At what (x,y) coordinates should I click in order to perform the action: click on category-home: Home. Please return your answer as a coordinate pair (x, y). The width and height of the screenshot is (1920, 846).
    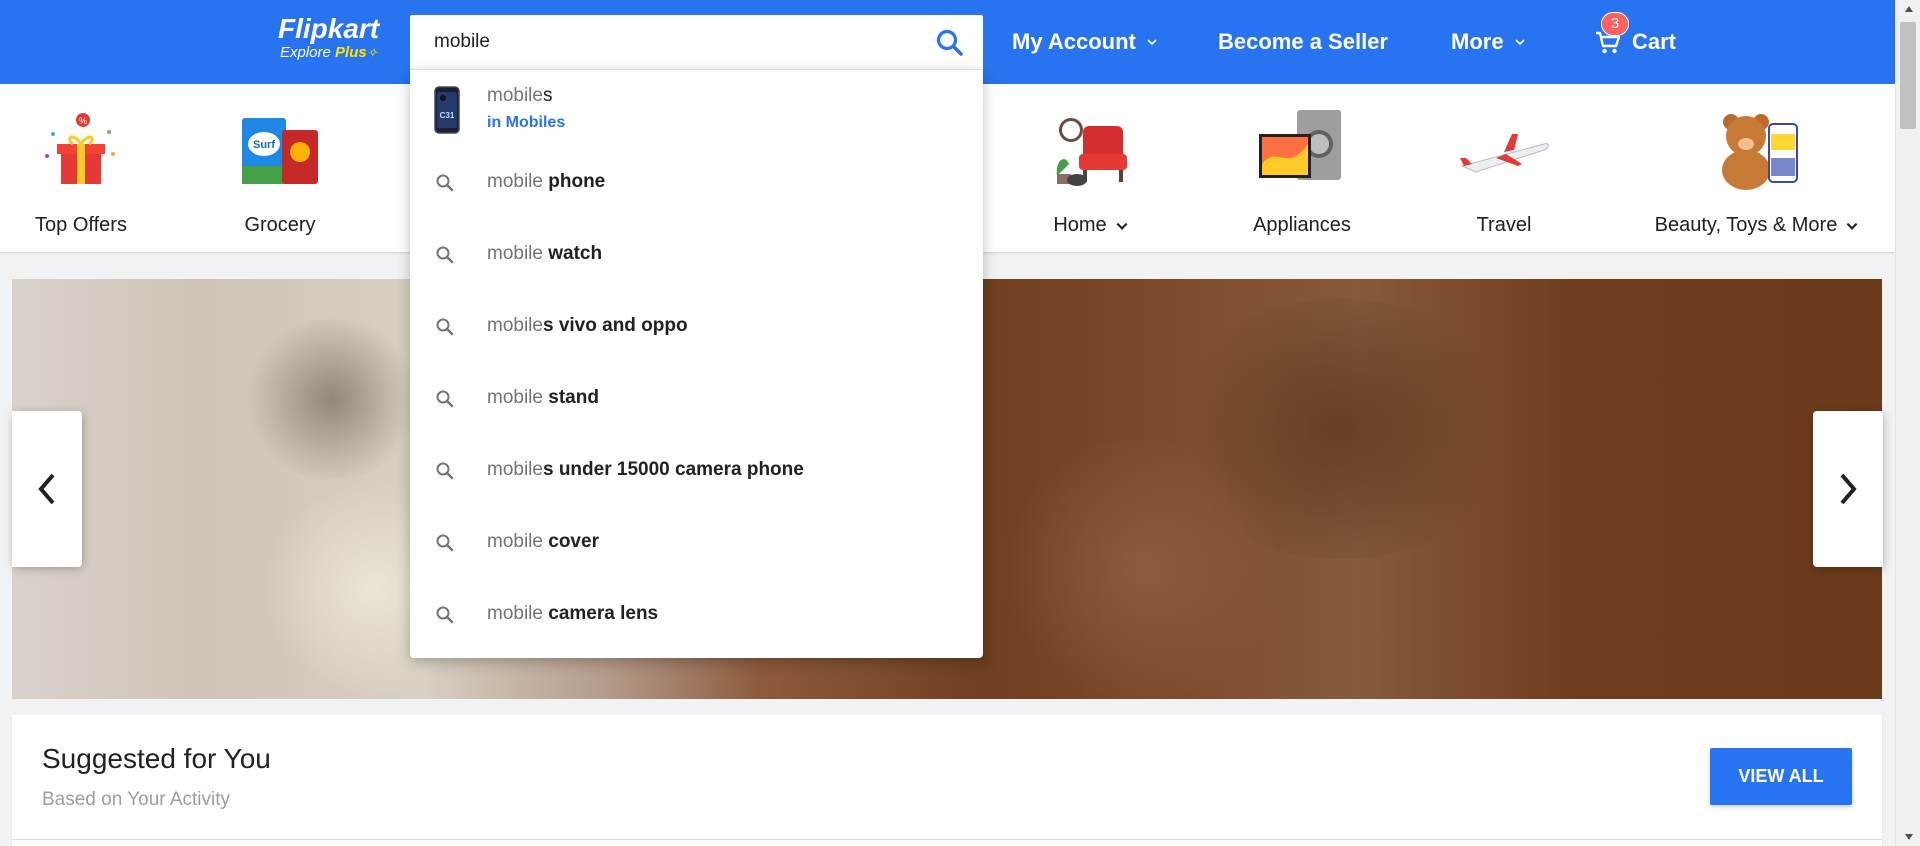
    Looking at the image, I should click on (1091, 168).